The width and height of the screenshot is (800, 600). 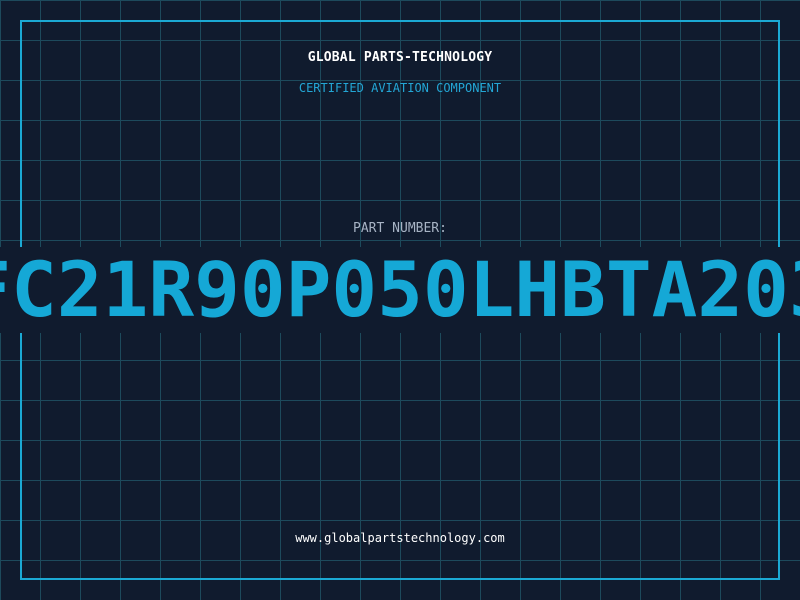 What do you see at coordinates (400, 228) in the screenshot?
I see `part-number-label: PART NUMBER:` at bounding box center [400, 228].